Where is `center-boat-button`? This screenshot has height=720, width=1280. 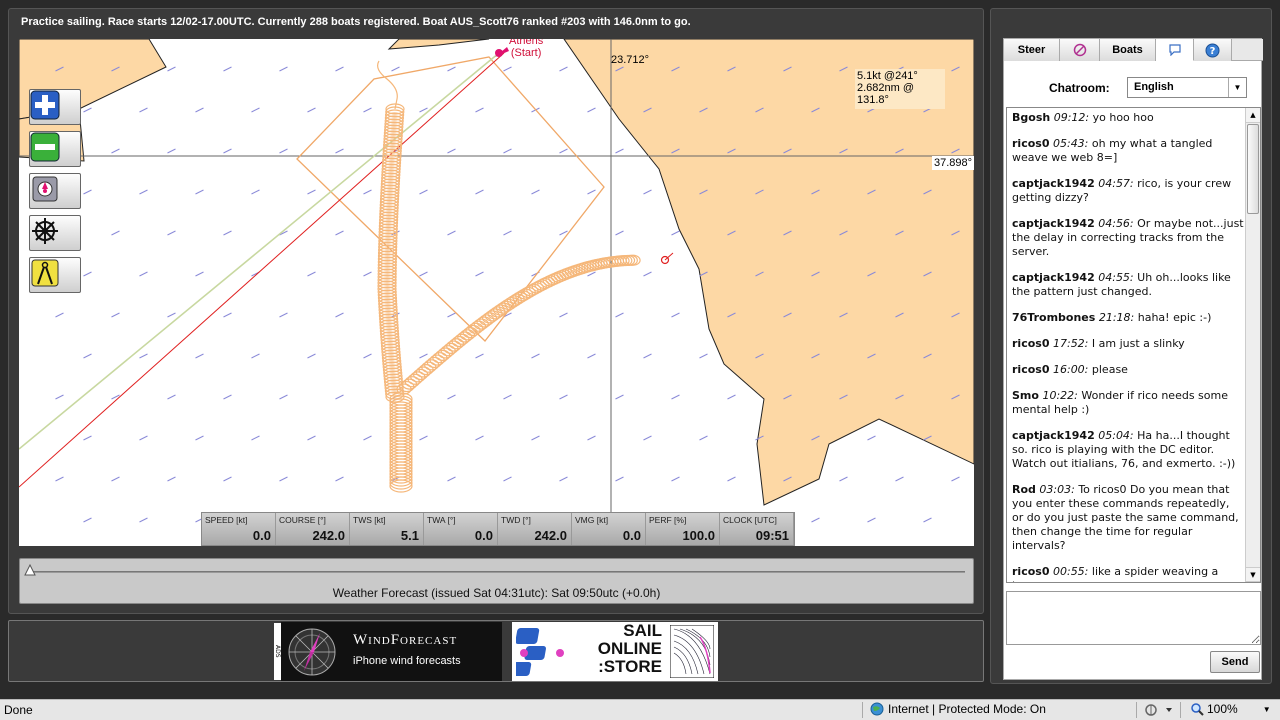 center-boat-button is located at coordinates (55, 191).